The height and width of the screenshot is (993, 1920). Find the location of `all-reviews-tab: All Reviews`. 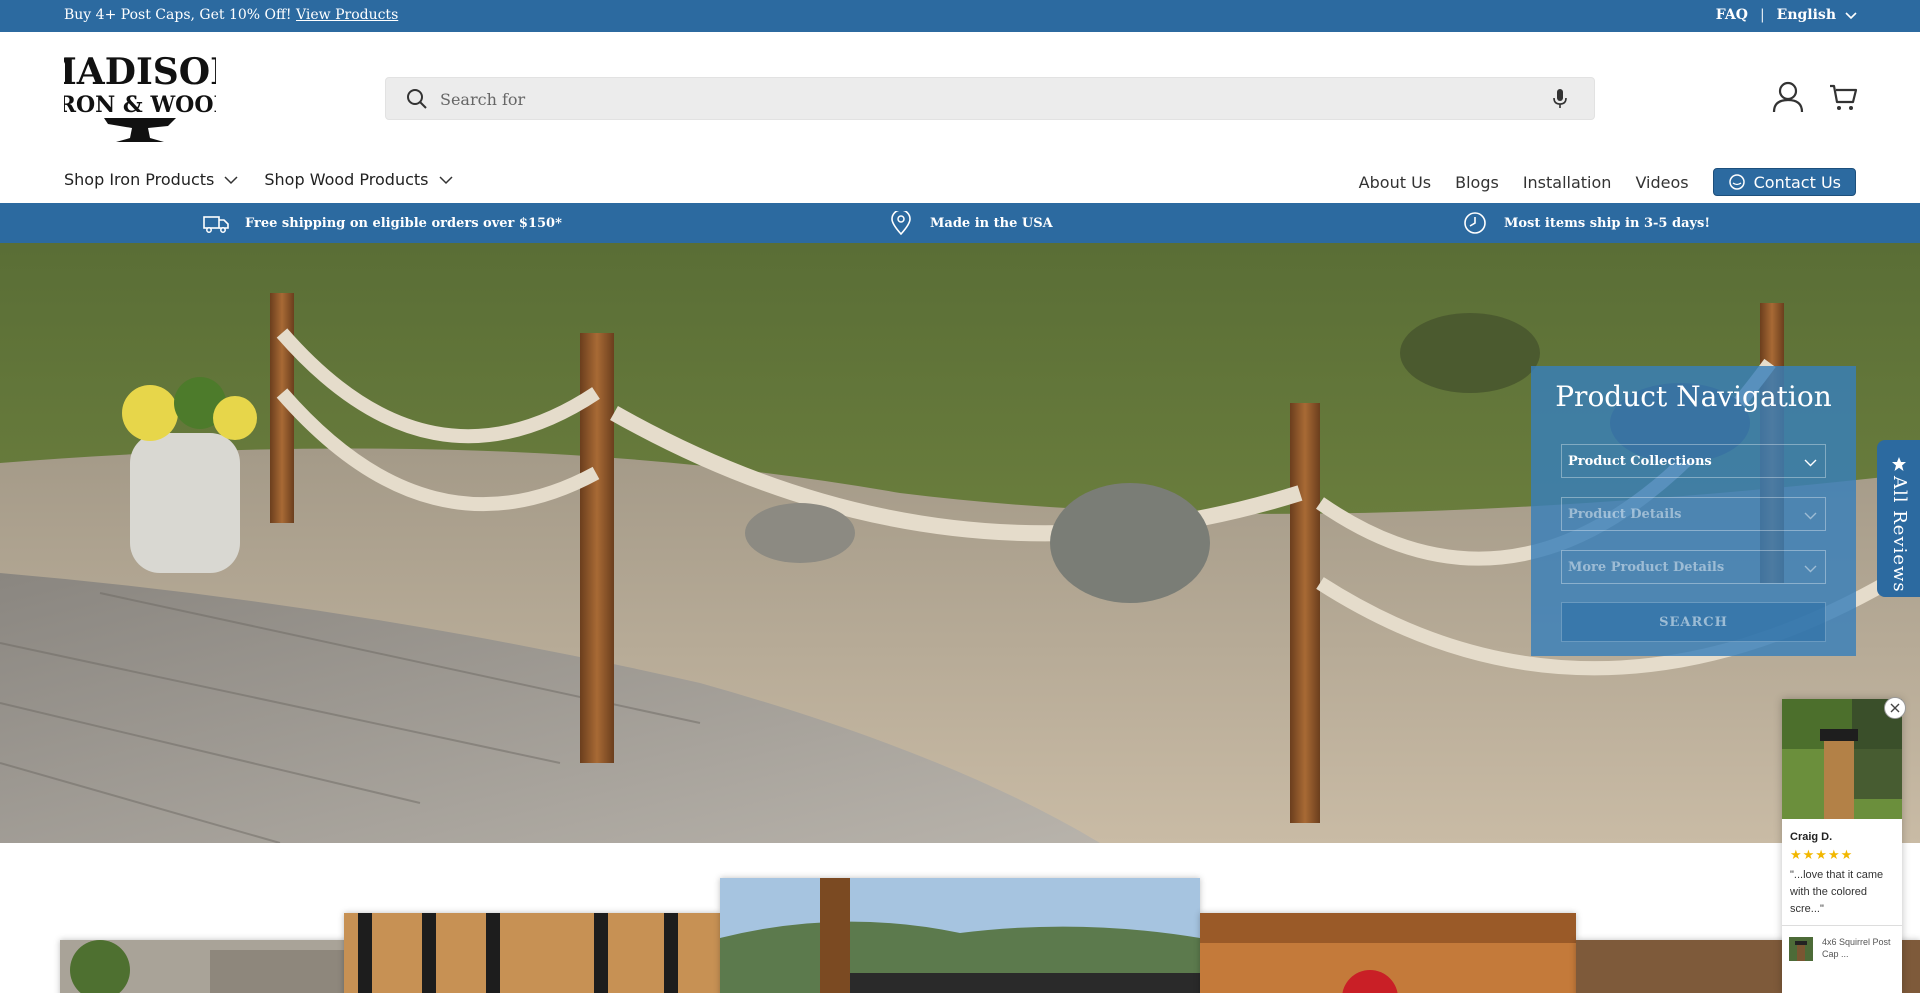

all-reviews-tab: All Reviews is located at coordinates (1898, 518).